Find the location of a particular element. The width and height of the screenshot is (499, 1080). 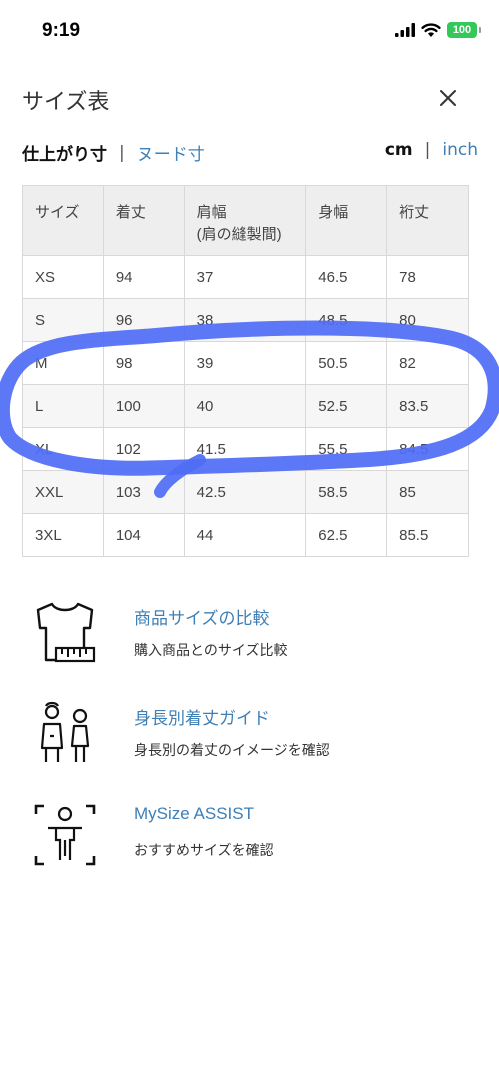

table-cell: 85.5 is located at coordinates (427, 535).